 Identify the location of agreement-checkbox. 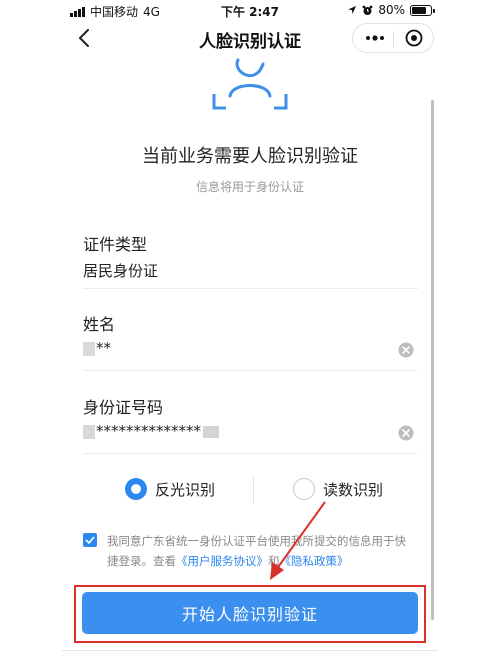
(90, 540).